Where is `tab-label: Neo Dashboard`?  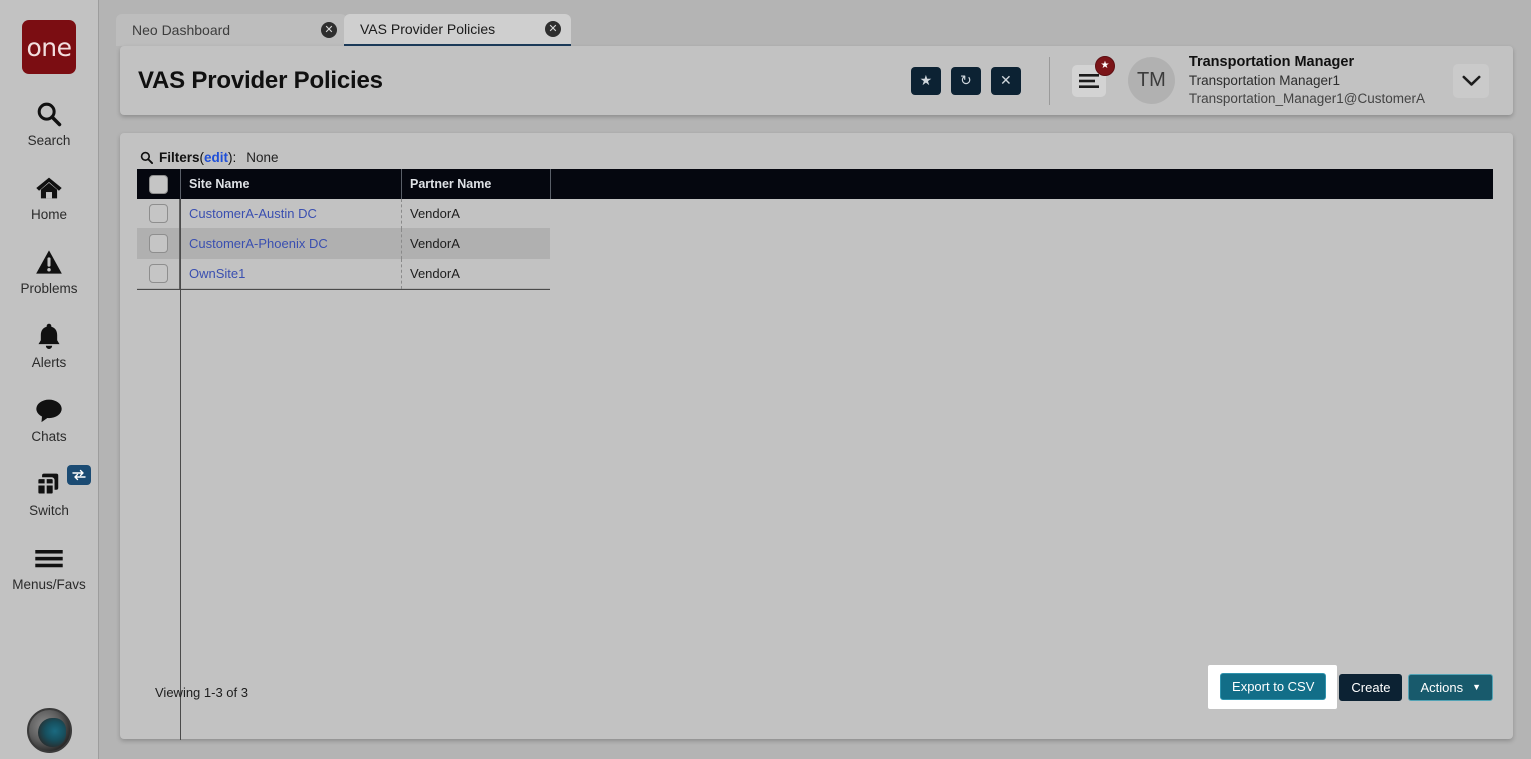
tab-label: Neo Dashboard is located at coordinates (181, 30).